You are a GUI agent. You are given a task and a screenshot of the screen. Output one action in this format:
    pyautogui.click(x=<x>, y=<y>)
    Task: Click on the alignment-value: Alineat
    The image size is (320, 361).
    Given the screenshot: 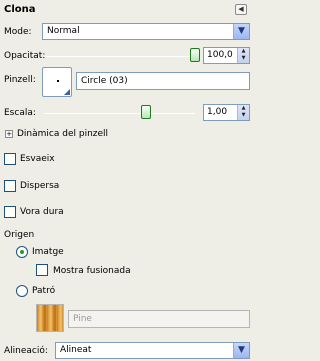 What is the action you would take?
    pyautogui.click(x=76, y=350)
    